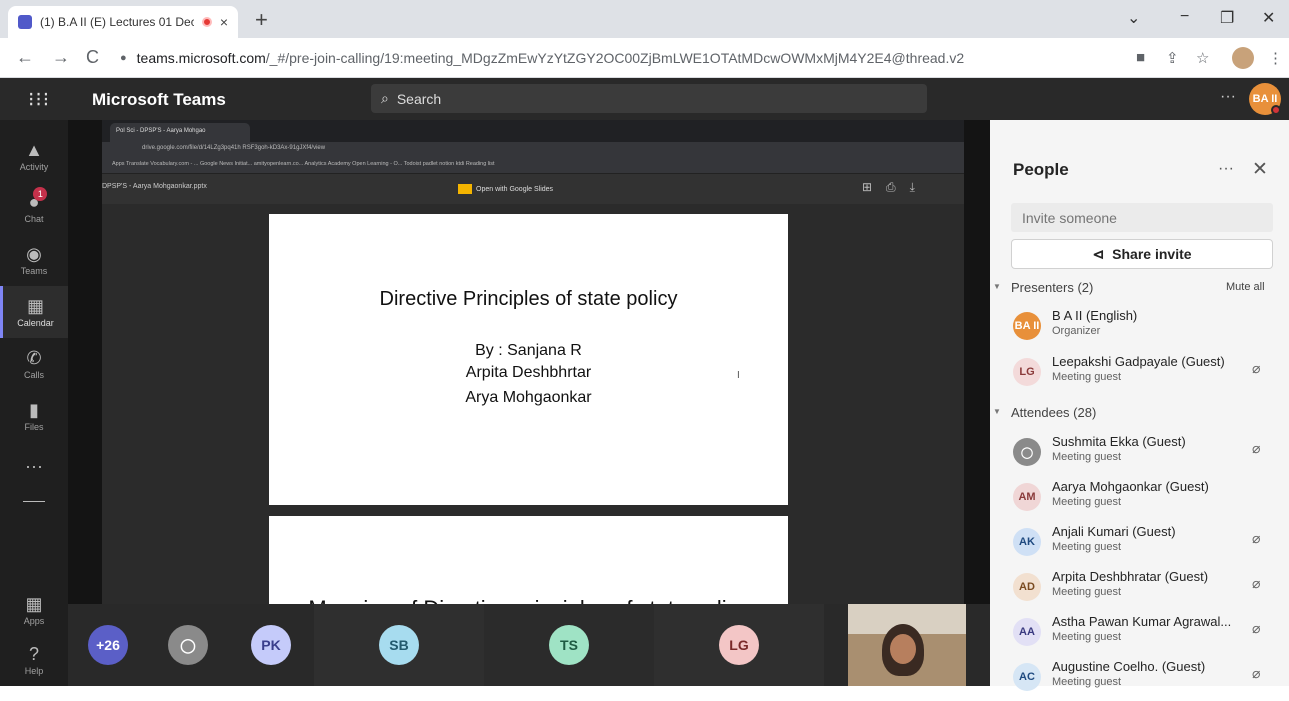  What do you see at coordinates (1172, 58) in the screenshot?
I see `share-page-icon: ⇪` at bounding box center [1172, 58].